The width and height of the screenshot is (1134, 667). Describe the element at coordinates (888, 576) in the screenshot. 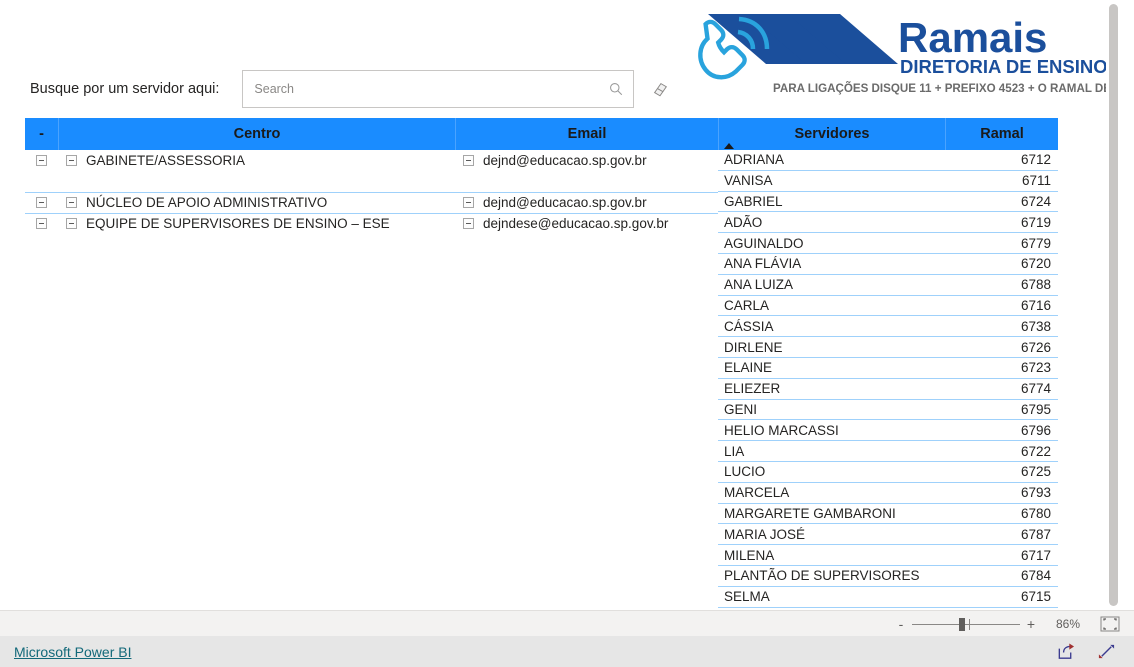

I see `table-row: PLANTÃO DE SUPERVISORES 6784` at that location.